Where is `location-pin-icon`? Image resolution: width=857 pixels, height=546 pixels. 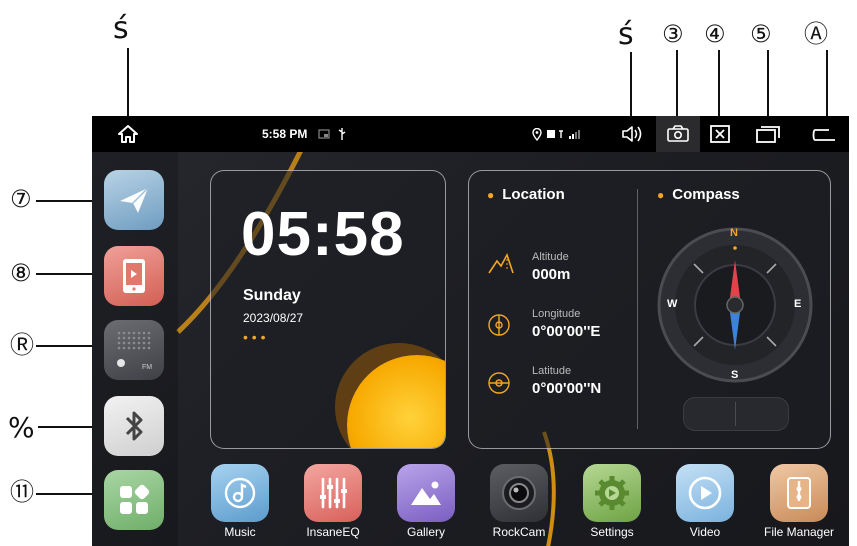 location-pin-icon is located at coordinates (537, 134).